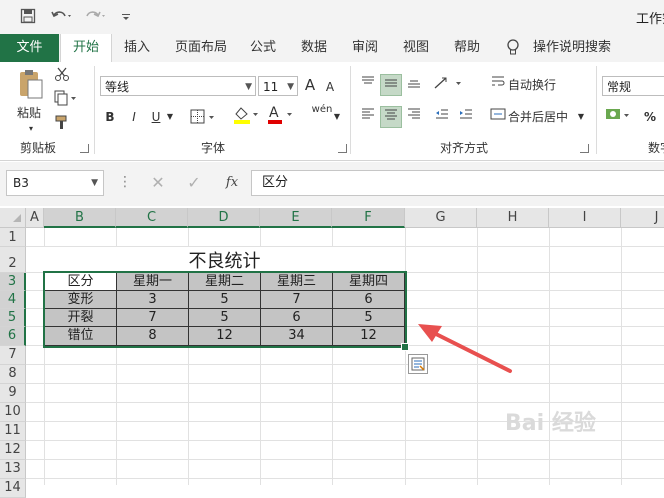  What do you see at coordinates (450, 85) in the screenshot?
I see `orientation-icon` at bounding box center [450, 85].